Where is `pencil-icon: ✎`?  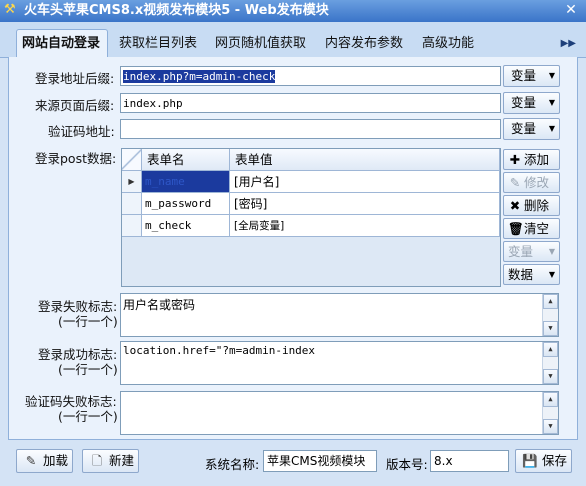
pencil-icon: ✎ is located at coordinates (515, 182).